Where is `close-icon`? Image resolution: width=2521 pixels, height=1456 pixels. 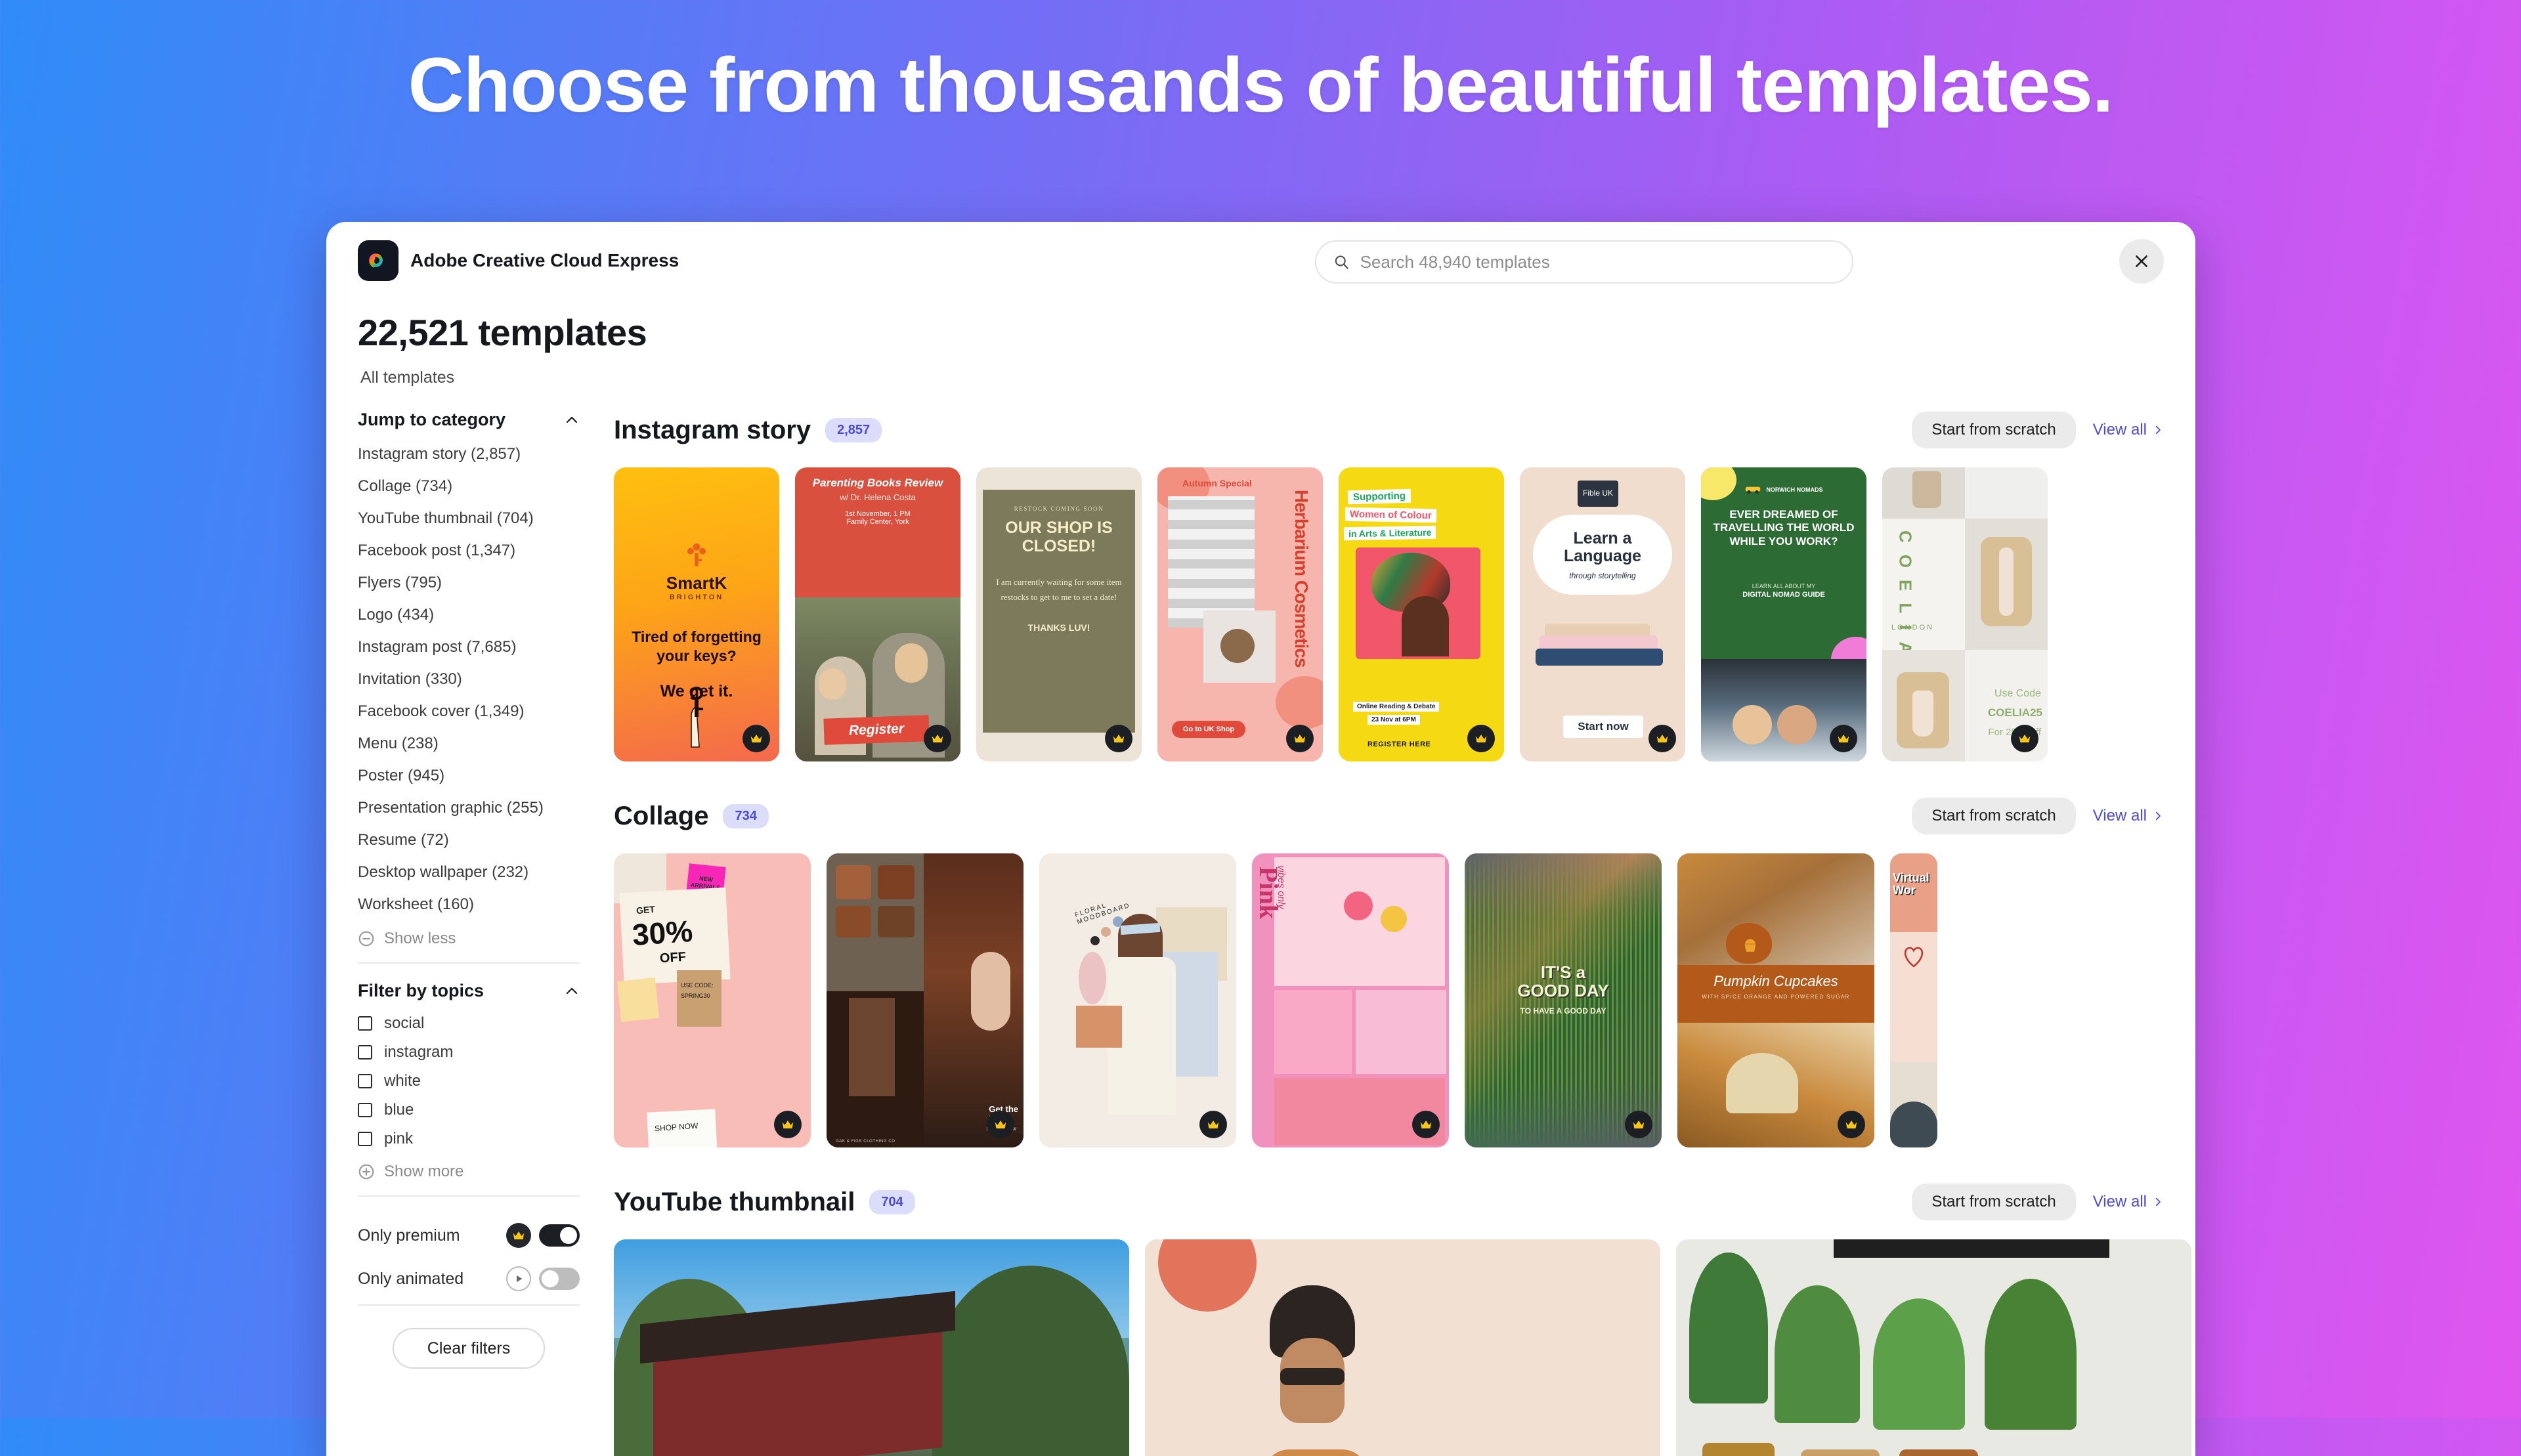
close-icon is located at coordinates (2141, 261).